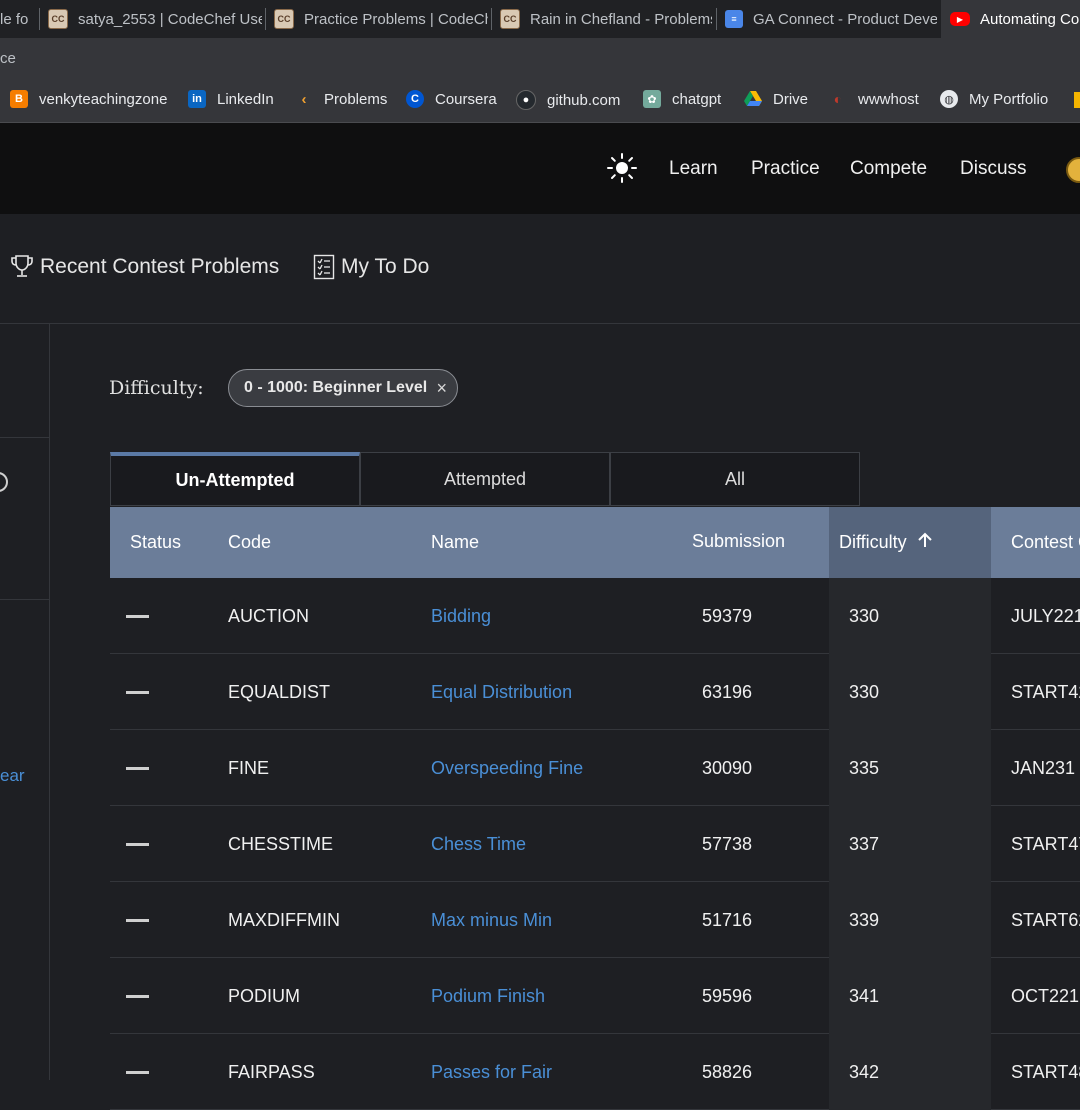 This screenshot has height=1110, width=1080. I want to click on bookmark-label: Problems, so click(356, 99).